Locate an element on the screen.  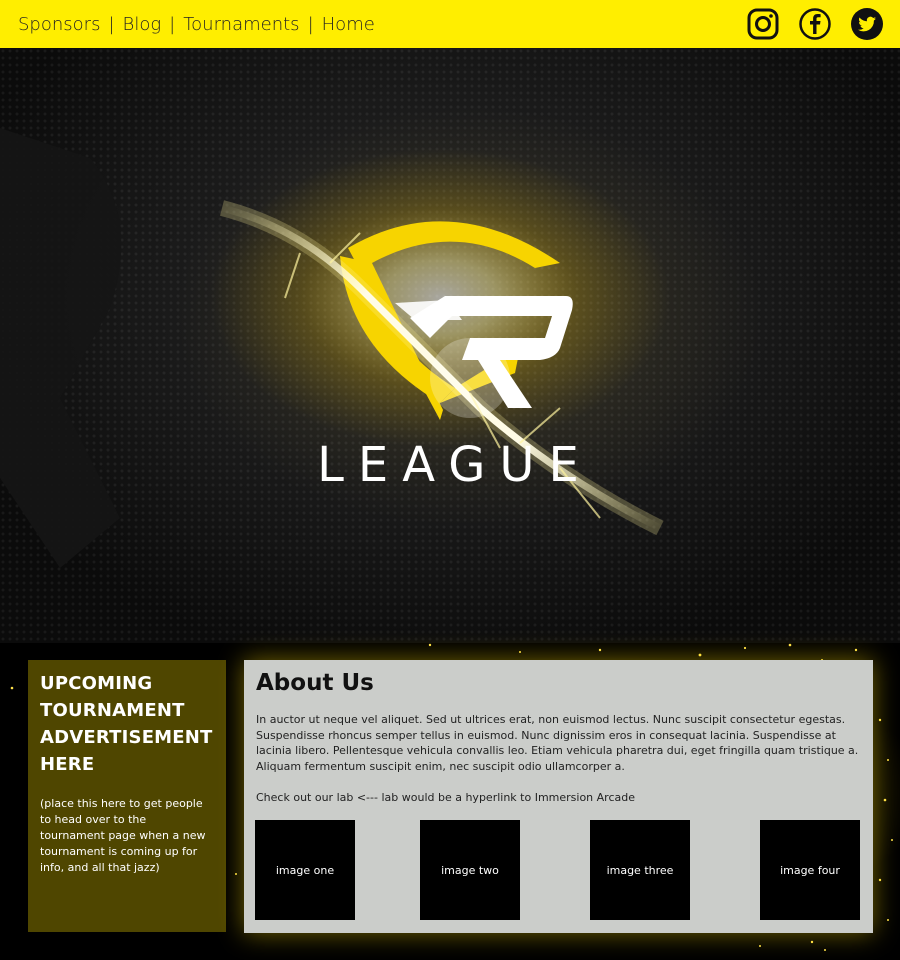
facebook-icon is located at coordinates (815, 24).